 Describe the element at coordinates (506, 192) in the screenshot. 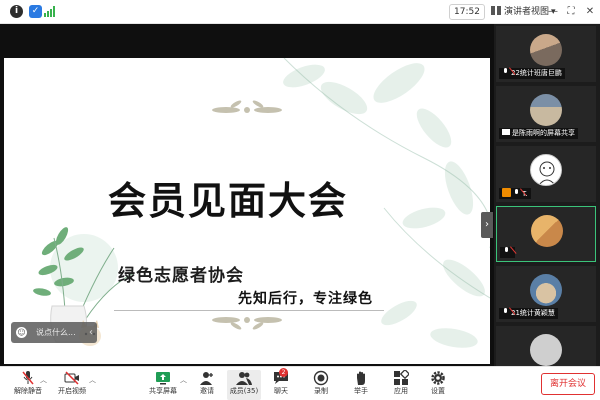

I see `host-icon` at that location.